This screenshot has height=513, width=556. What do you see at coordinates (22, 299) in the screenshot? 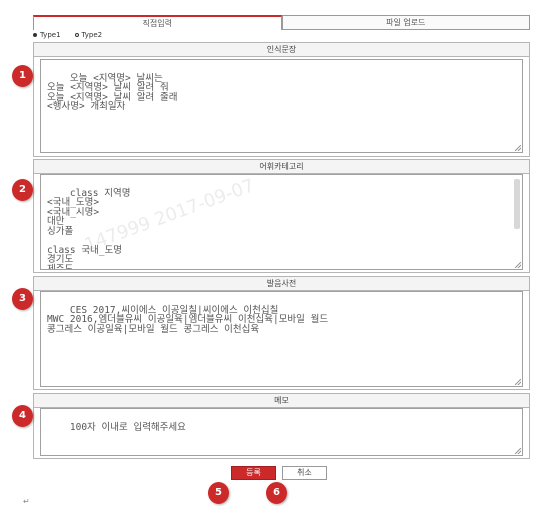
I see `marker-3: 3` at bounding box center [22, 299].